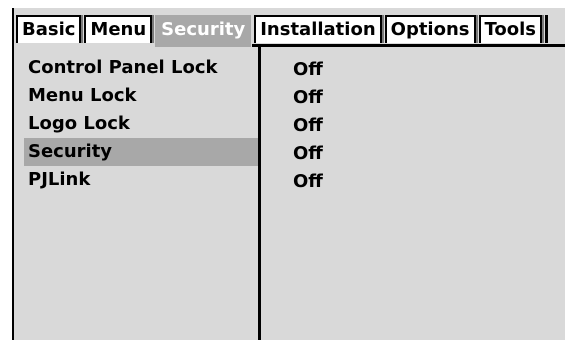 Image resolution: width=565 pixels, height=340 pixels. What do you see at coordinates (308, 181) in the screenshot?
I see `value-pjlink: Off` at bounding box center [308, 181].